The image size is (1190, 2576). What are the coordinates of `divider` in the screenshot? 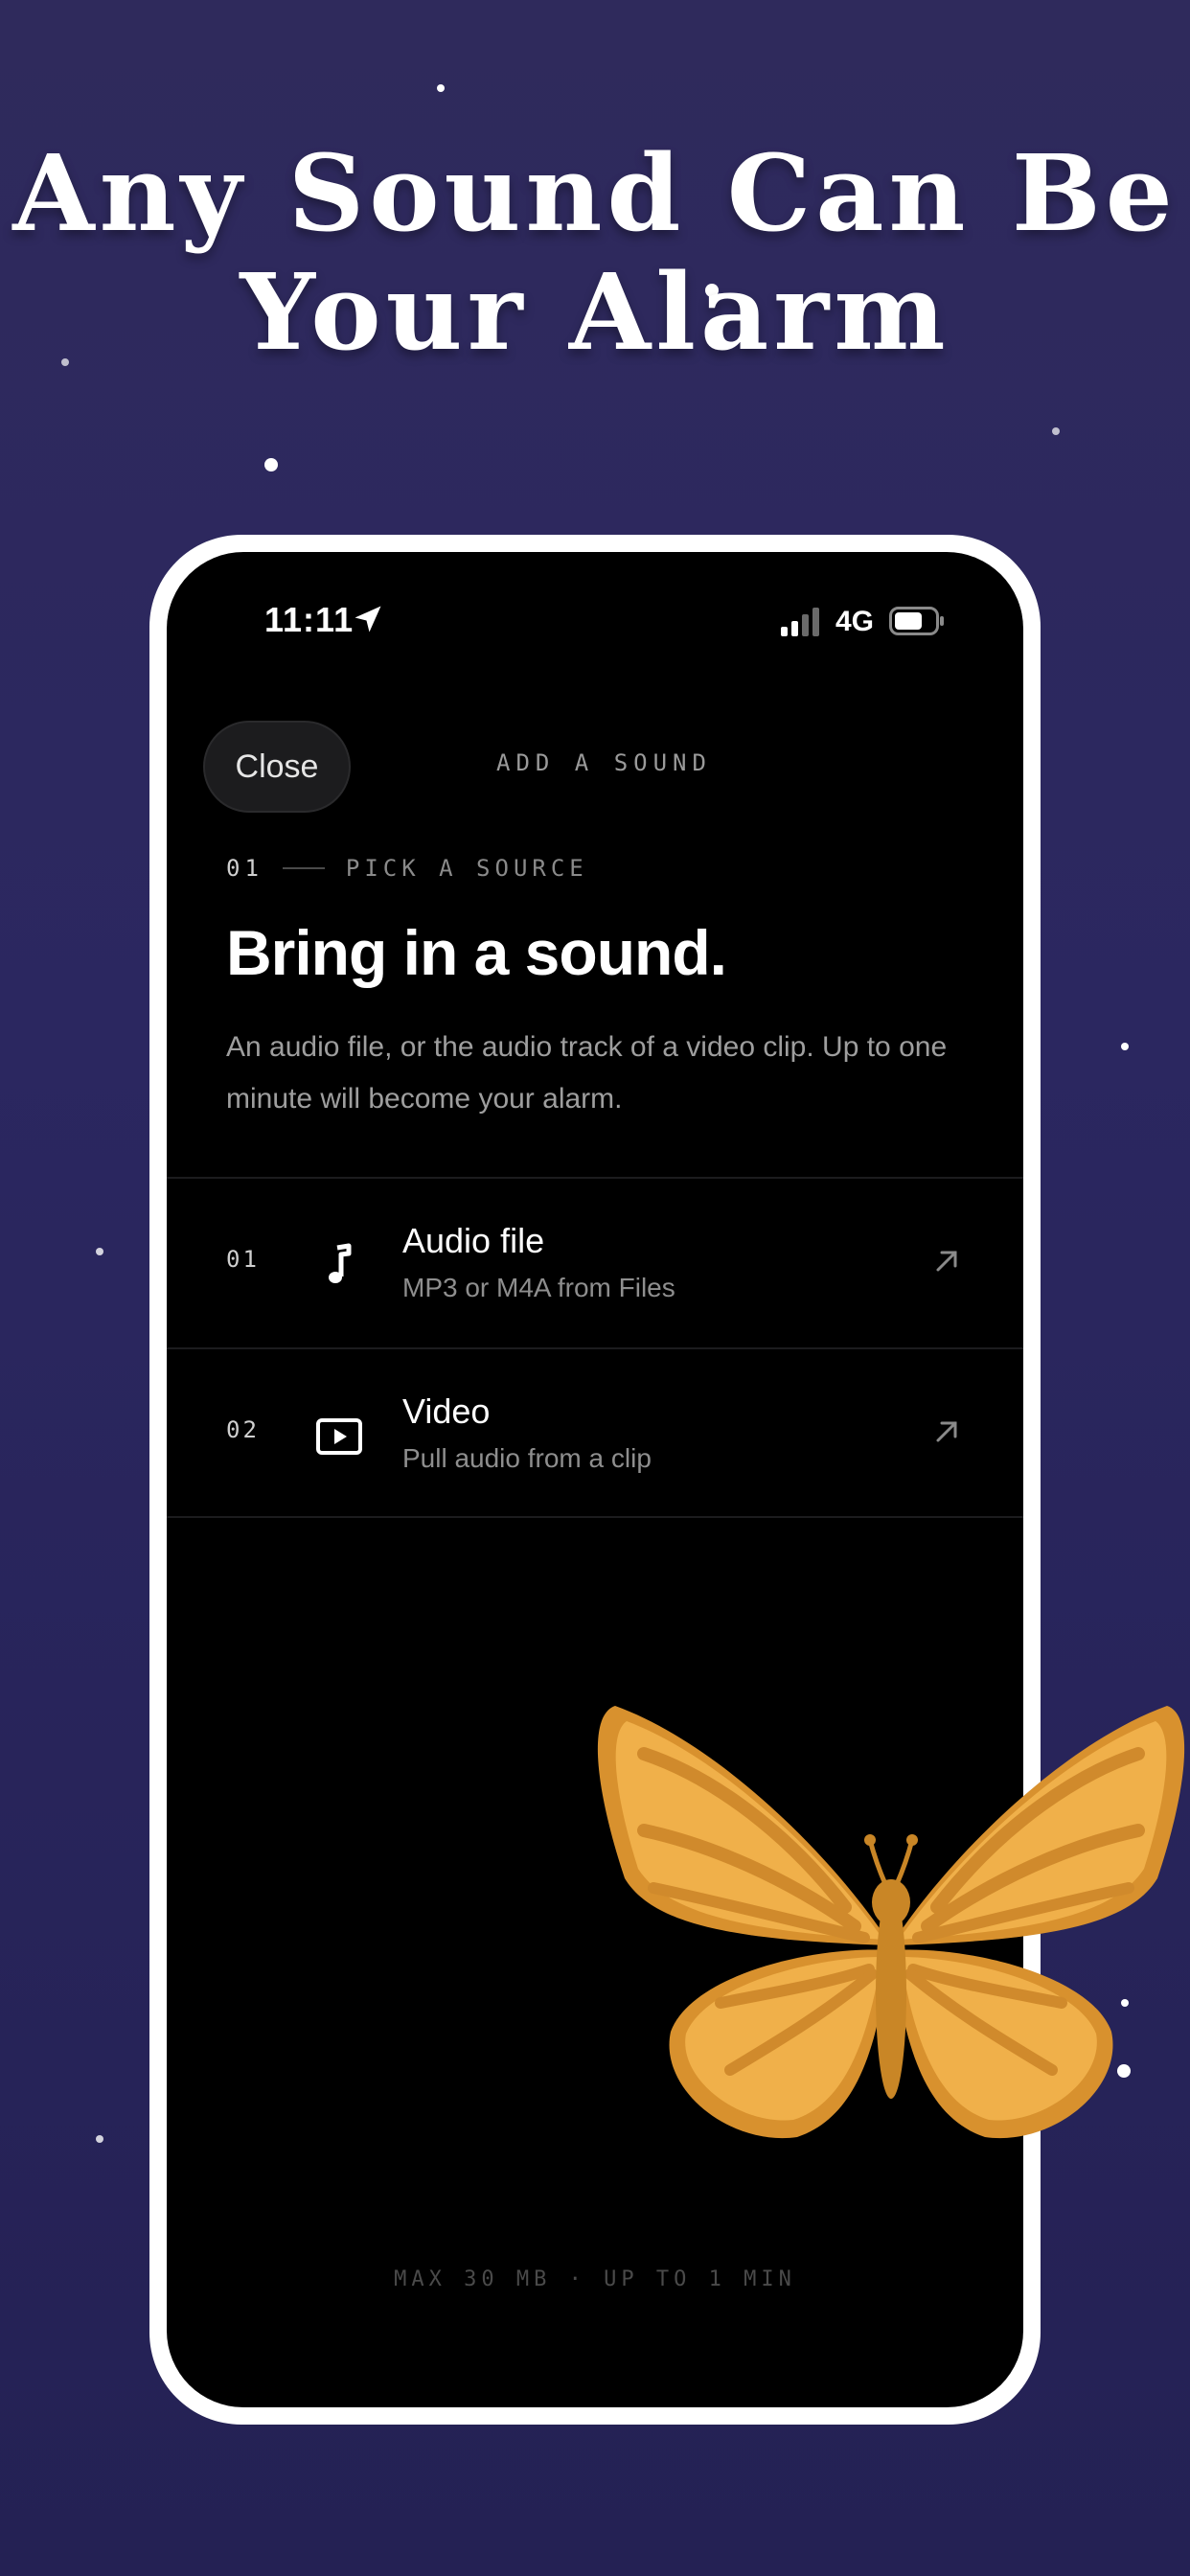 It's located at (595, 1517).